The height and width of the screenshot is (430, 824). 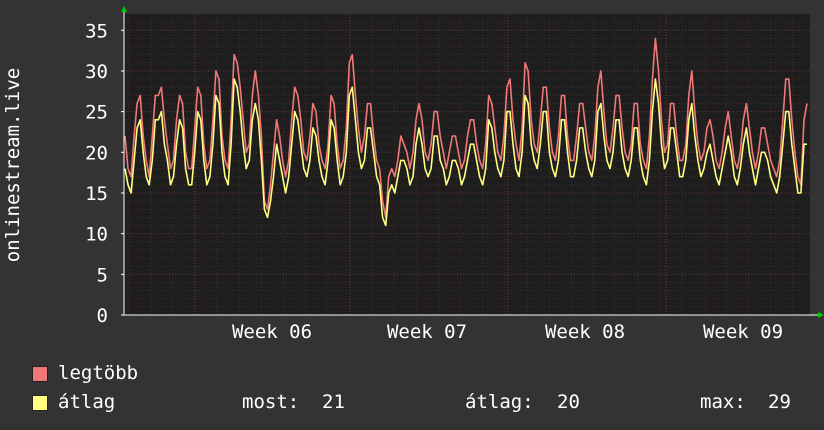 I want to click on x-tick-label: Week 06, so click(x=272, y=332).